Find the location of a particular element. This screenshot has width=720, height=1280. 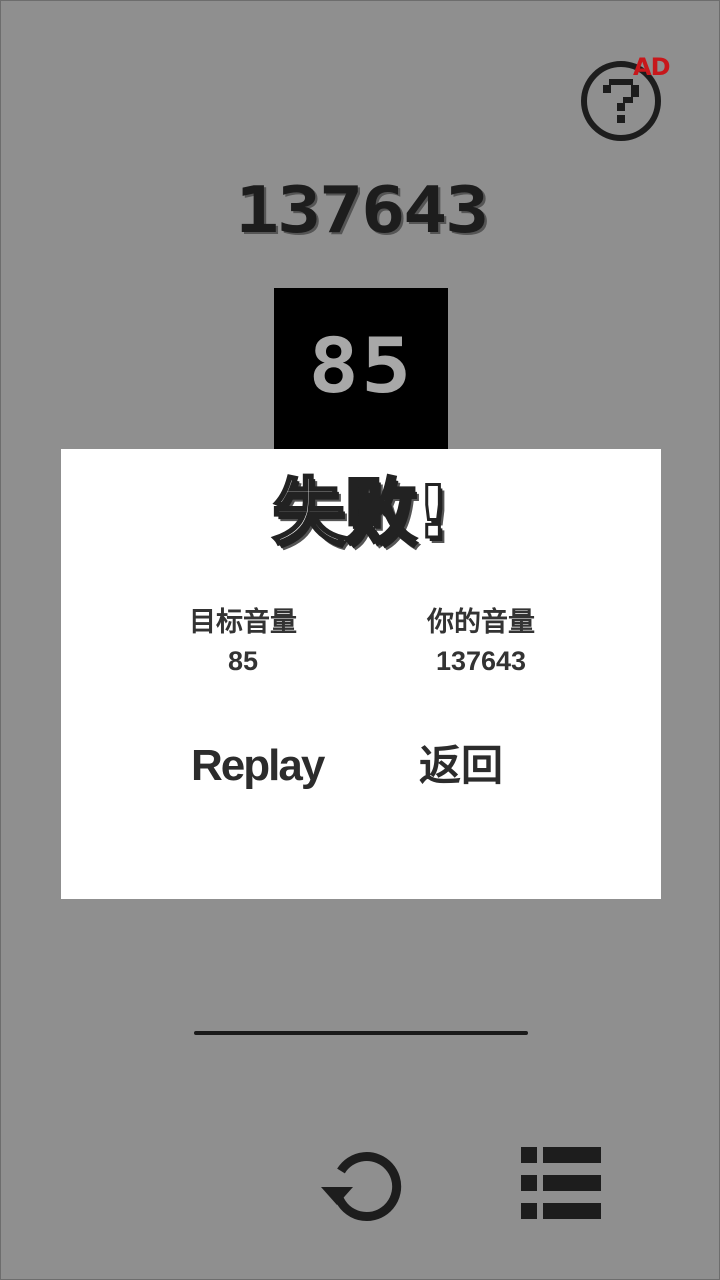

your-volume-value: 137643 is located at coordinates (481, 661).